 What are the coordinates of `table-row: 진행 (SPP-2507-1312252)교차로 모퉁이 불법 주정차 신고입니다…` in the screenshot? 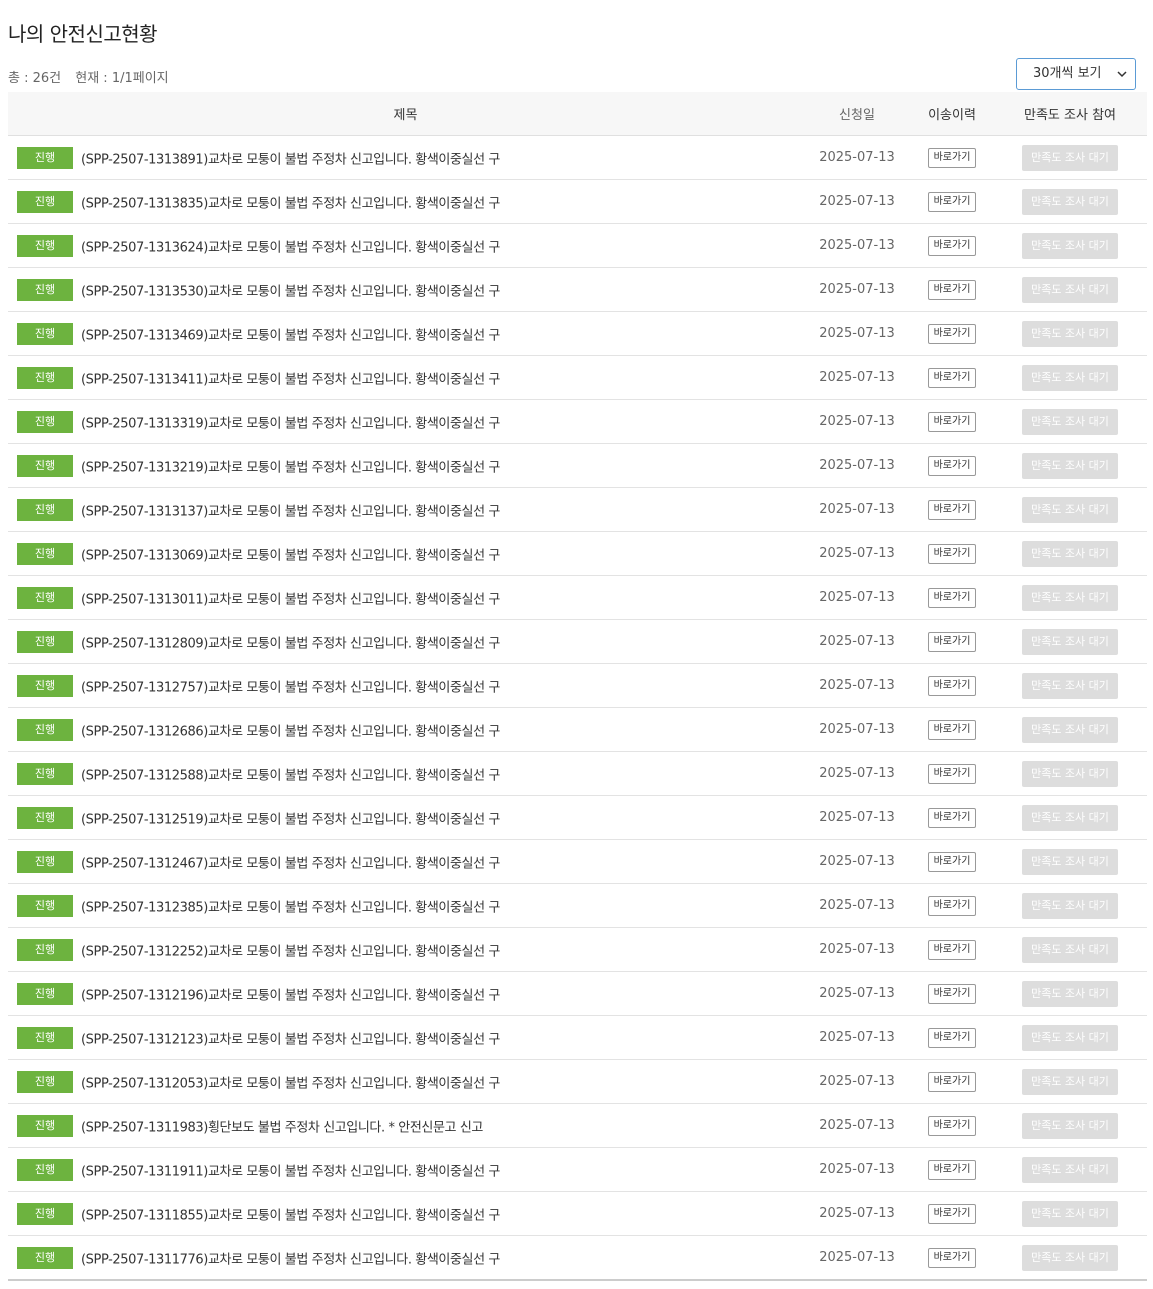 It's located at (577, 949).